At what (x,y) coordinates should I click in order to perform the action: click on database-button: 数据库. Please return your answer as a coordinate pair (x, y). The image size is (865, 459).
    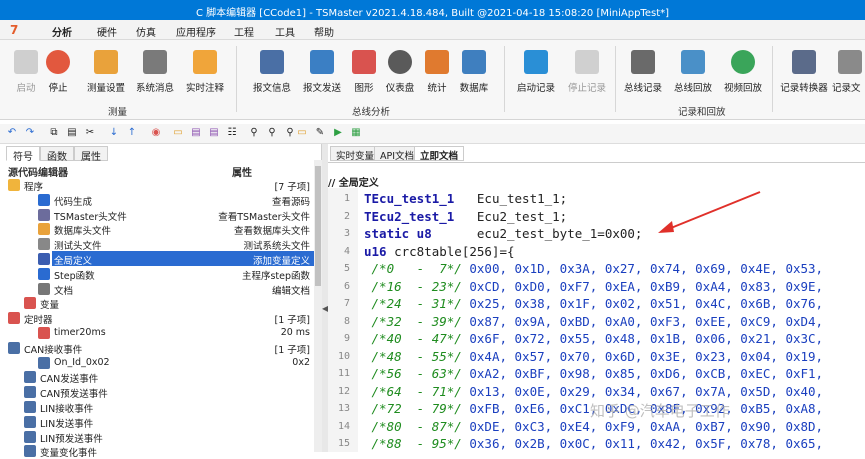
    Looking at the image, I should click on (474, 70).